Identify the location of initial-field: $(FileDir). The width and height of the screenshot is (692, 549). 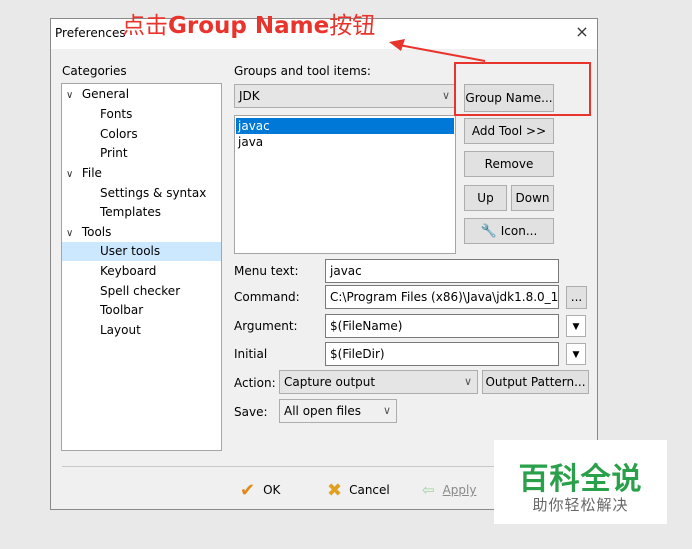
(442, 354).